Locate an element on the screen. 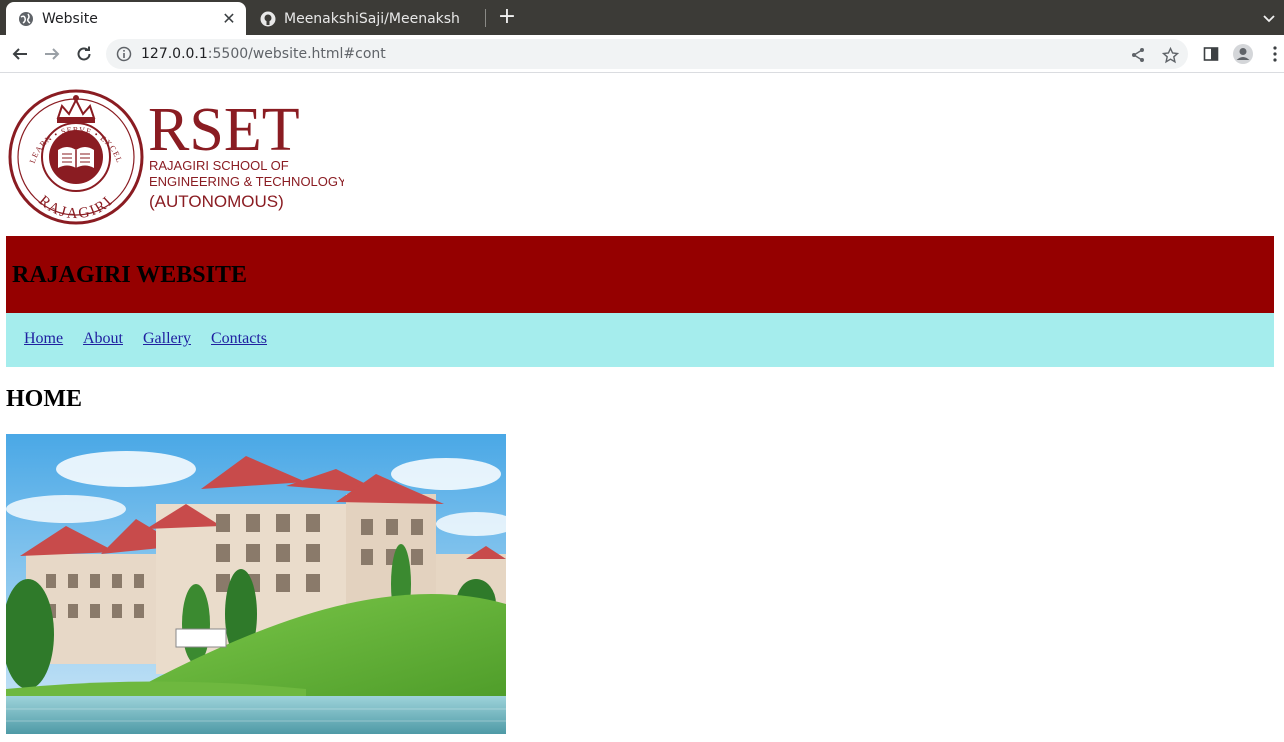 Image resolution: width=1284 pixels, height=742 pixels. tab-github: MeenakshiSaji/Meenaksh is located at coordinates (366, 18).